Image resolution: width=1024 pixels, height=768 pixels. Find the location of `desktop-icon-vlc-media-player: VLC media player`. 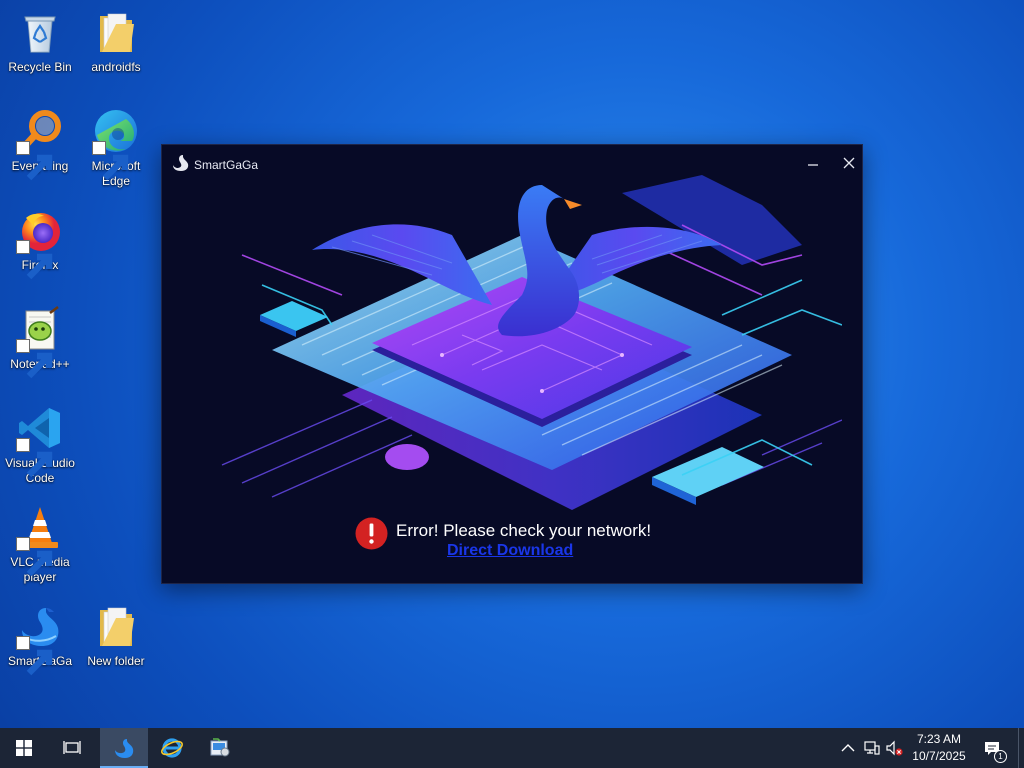

desktop-icon-vlc-media-player: VLC media player is located at coordinates (40, 544).